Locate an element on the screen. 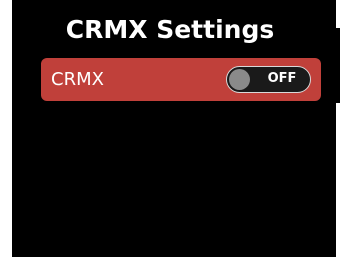 This screenshot has height=257, width=340. setting-row-crmx: CRMX OFF is located at coordinates (181, 79).